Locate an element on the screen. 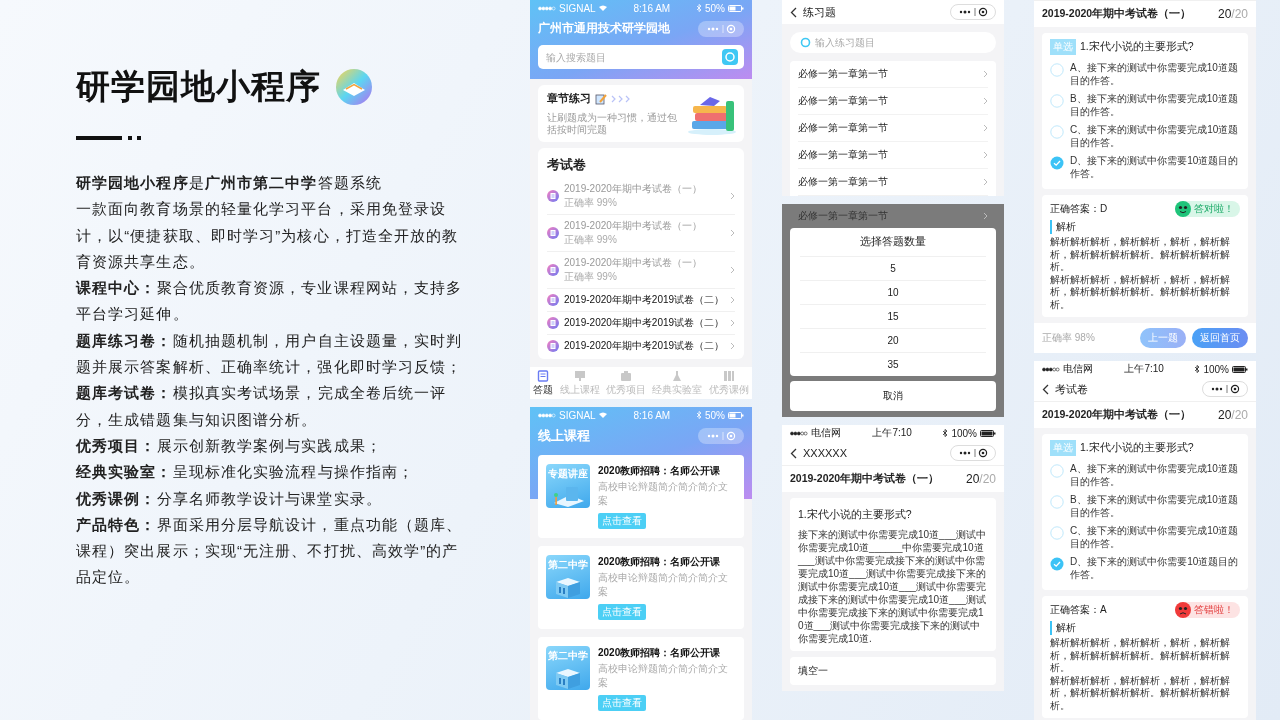 The width and height of the screenshot is (1280, 720). nav-title: XXXXXX is located at coordinates (826, 453).